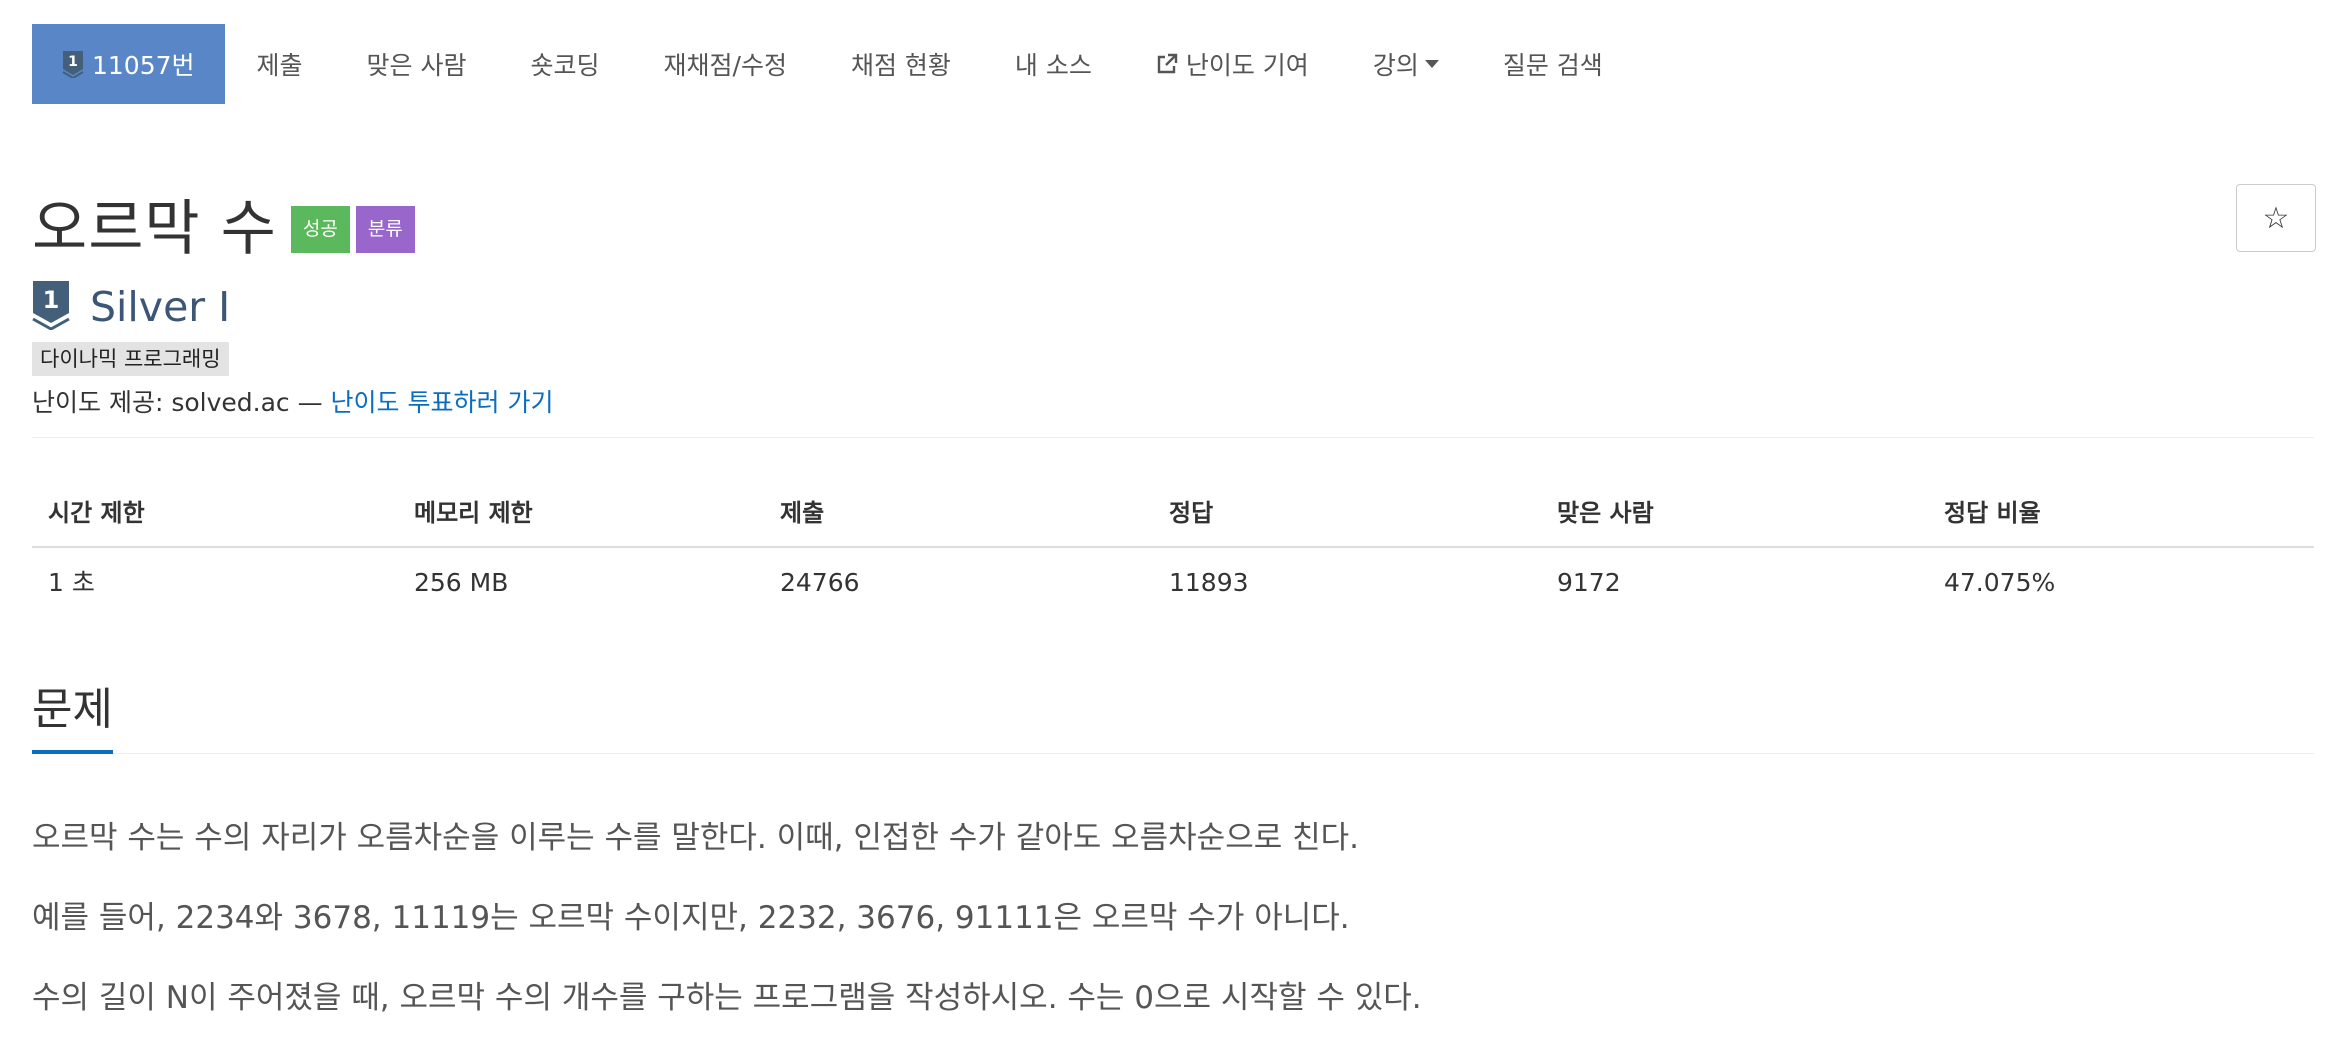 The height and width of the screenshot is (1052, 2344). What do you see at coordinates (181, 402) in the screenshot?
I see `provider-text: 난이도 제공: solved.ac —` at bounding box center [181, 402].